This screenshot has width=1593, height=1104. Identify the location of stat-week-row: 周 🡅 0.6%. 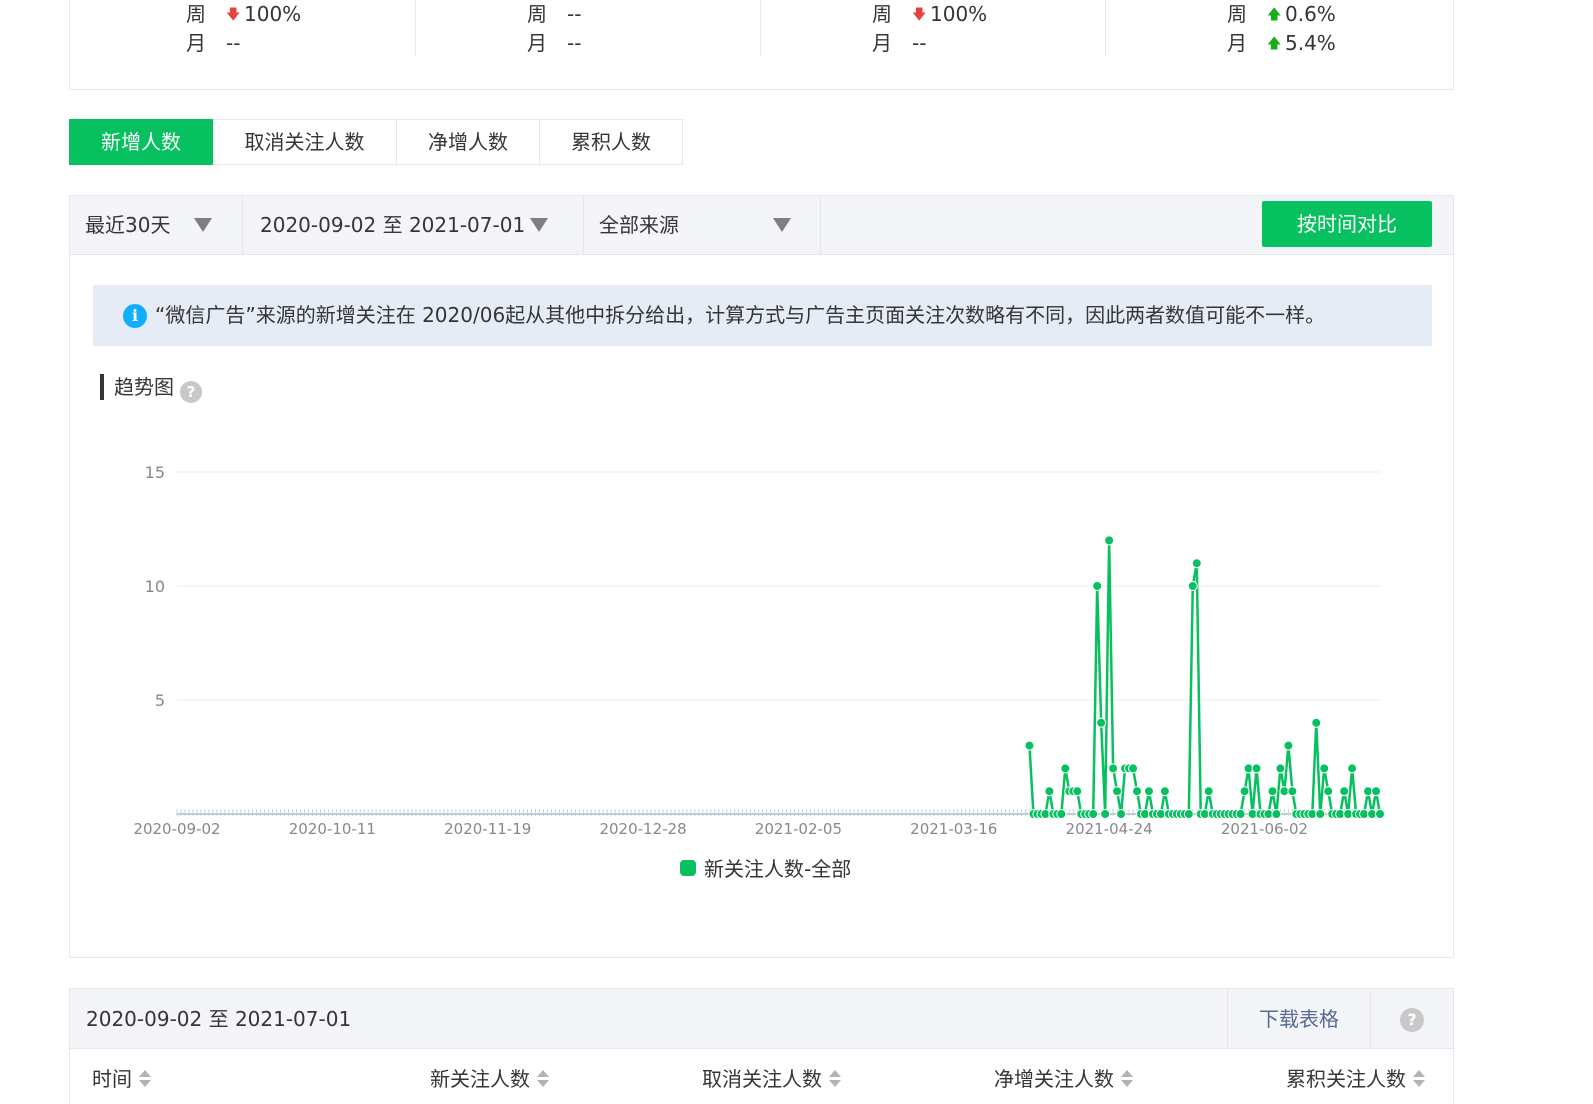
(1281, 14).